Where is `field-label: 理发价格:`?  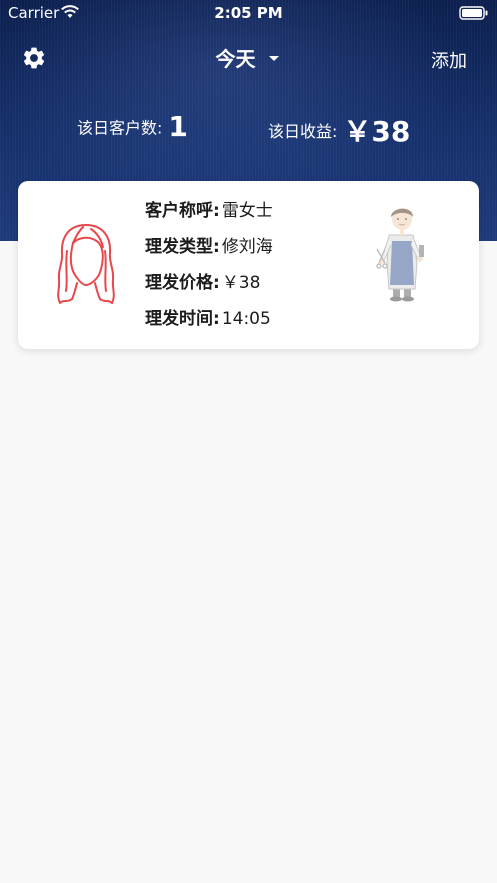 field-label: 理发价格: is located at coordinates (182, 283).